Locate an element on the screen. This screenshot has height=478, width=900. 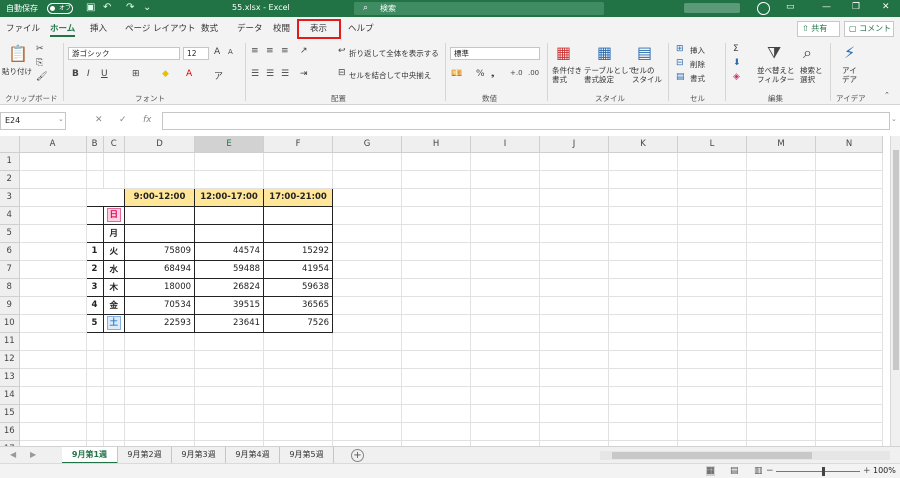
phonetic-icon: ア is located at coordinates (218, 75).